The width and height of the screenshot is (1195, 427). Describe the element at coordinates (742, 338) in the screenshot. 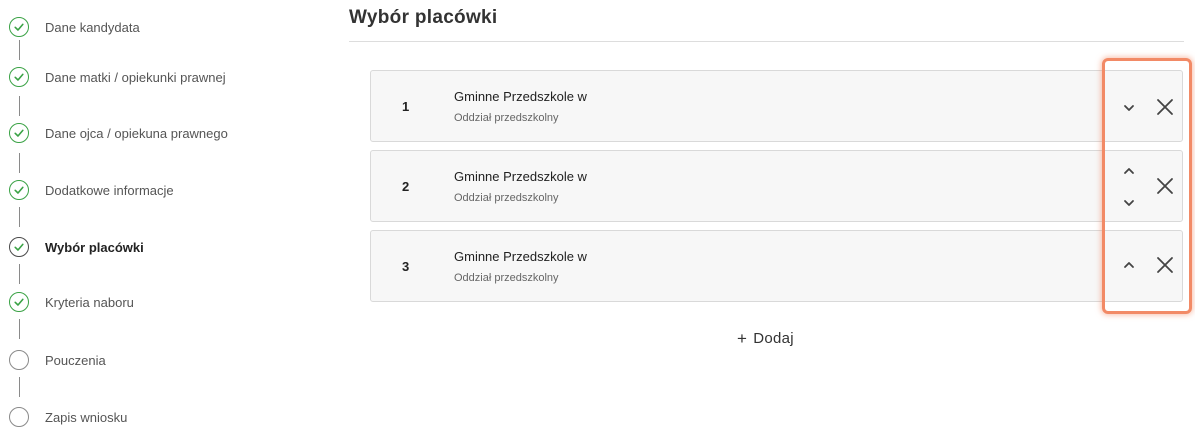

I see `plus-icon: +` at that location.